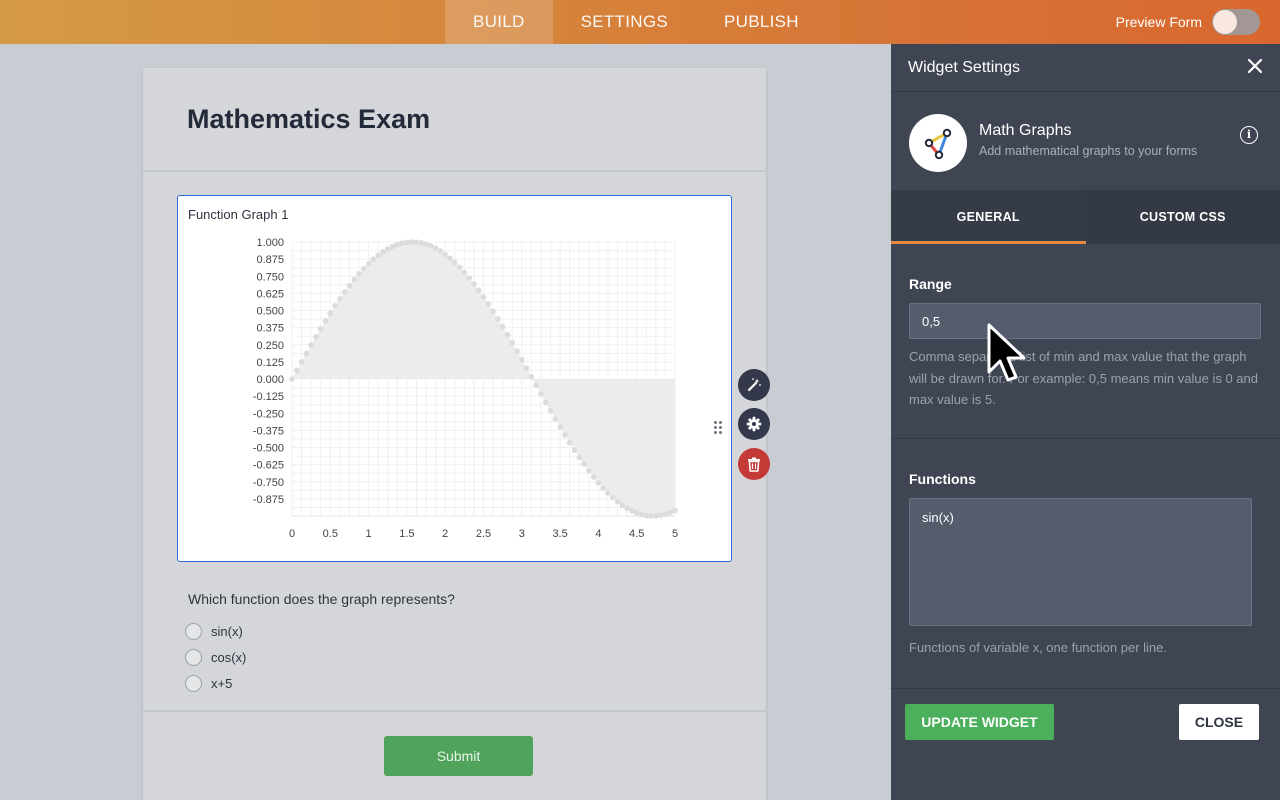 The height and width of the screenshot is (800, 1280). I want to click on option-label: cos(x), so click(229, 657).